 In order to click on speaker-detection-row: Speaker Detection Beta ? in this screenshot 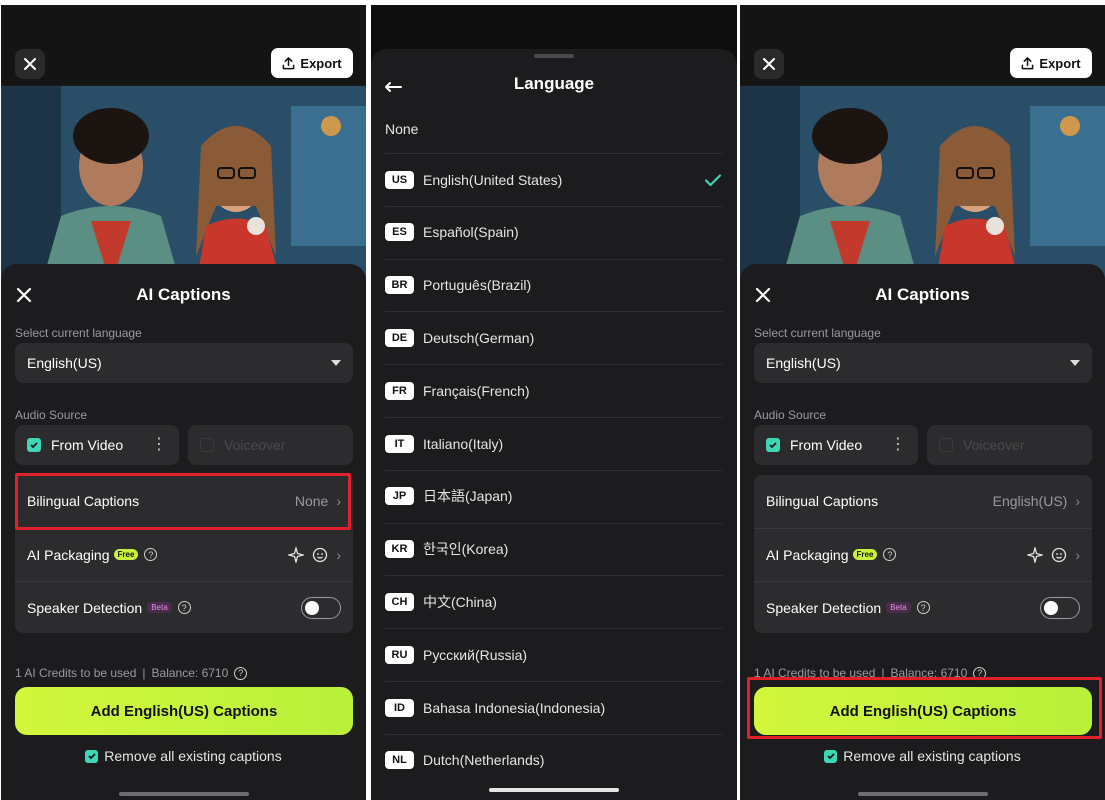, I will do `click(184, 607)`.